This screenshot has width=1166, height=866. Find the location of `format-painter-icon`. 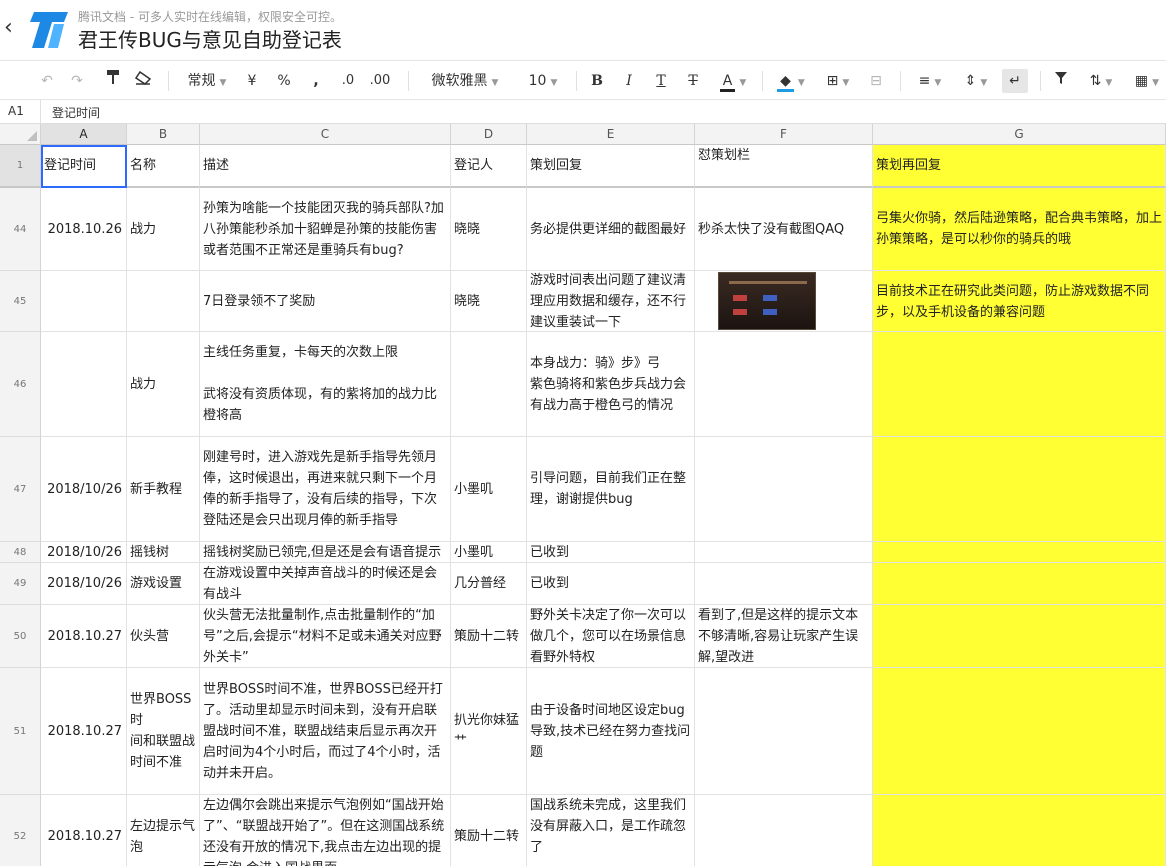

format-painter-icon is located at coordinates (113, 81).